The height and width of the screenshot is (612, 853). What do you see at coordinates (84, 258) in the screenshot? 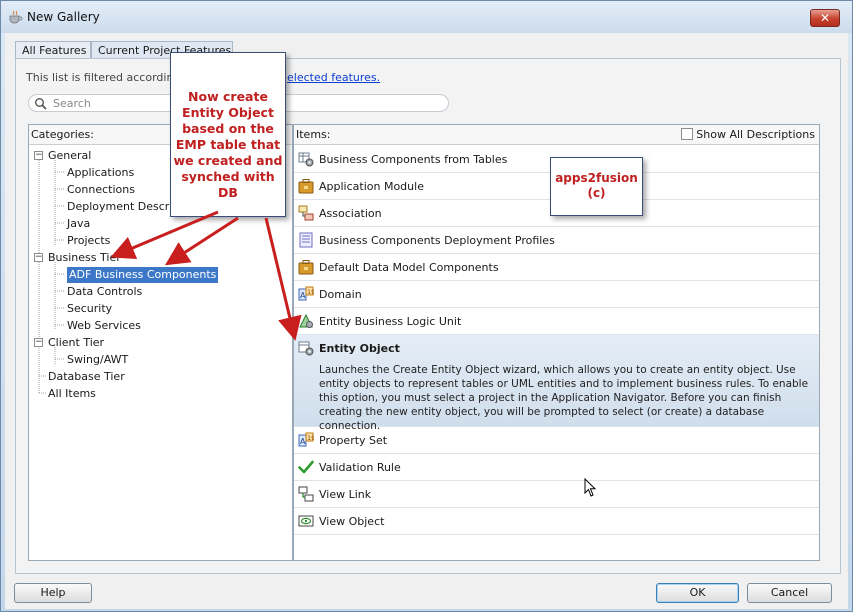
I see `tree-item-business-tier: Business Tier` at bounding box center [84, 258].